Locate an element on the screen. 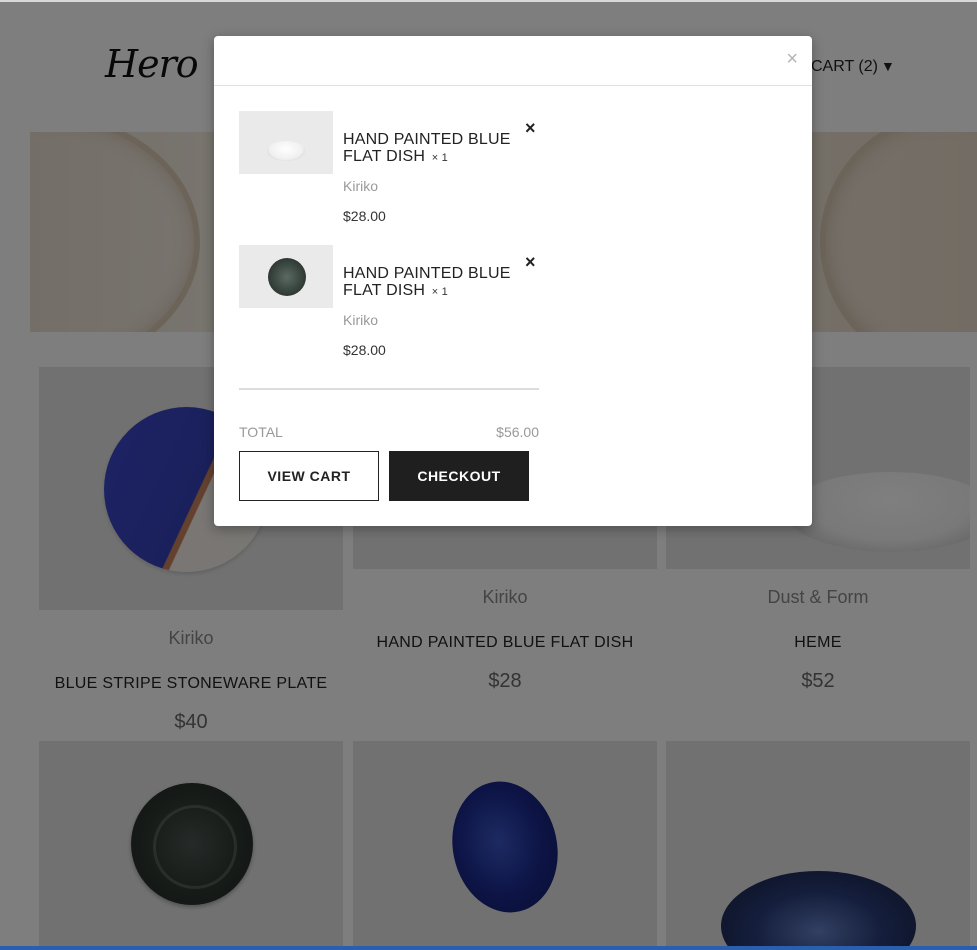 Image resolution: width=977 pixels, height=950 pixels. os-taskbar is located at coordinates (488, 948).